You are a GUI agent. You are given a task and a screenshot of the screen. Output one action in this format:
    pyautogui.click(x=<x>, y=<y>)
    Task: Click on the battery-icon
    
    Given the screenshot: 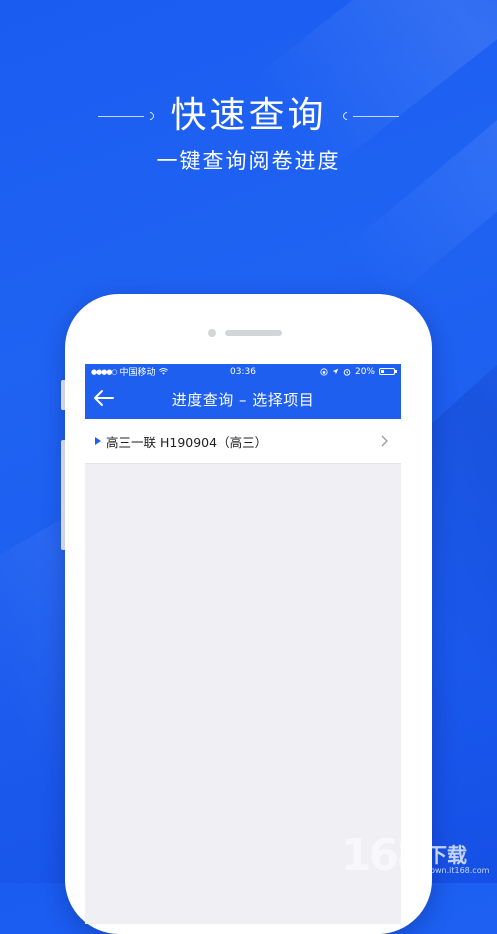 What is the action you would take?
    pyautogui.click(x=388, y=371)
    